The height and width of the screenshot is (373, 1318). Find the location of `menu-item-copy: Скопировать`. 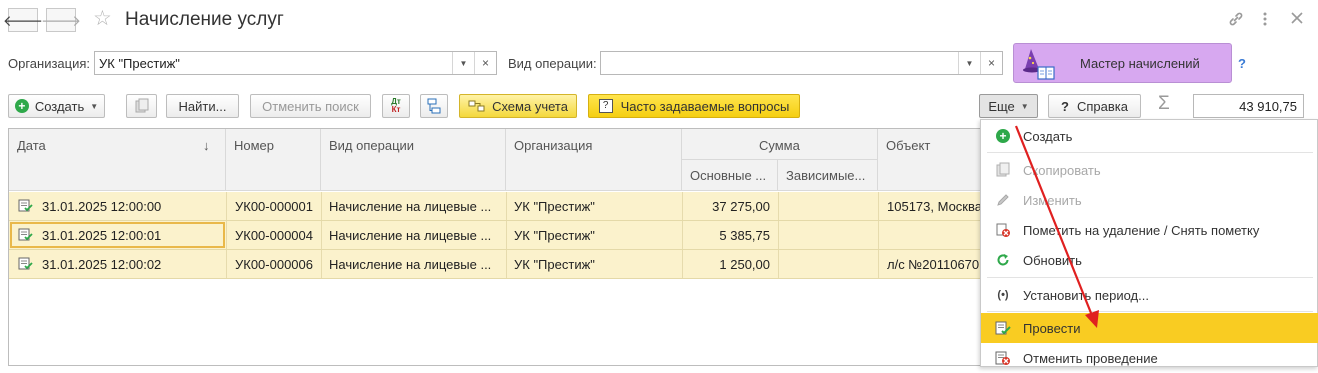

menu-item-copy: Скопировать is located at coordinates (1149, 170).